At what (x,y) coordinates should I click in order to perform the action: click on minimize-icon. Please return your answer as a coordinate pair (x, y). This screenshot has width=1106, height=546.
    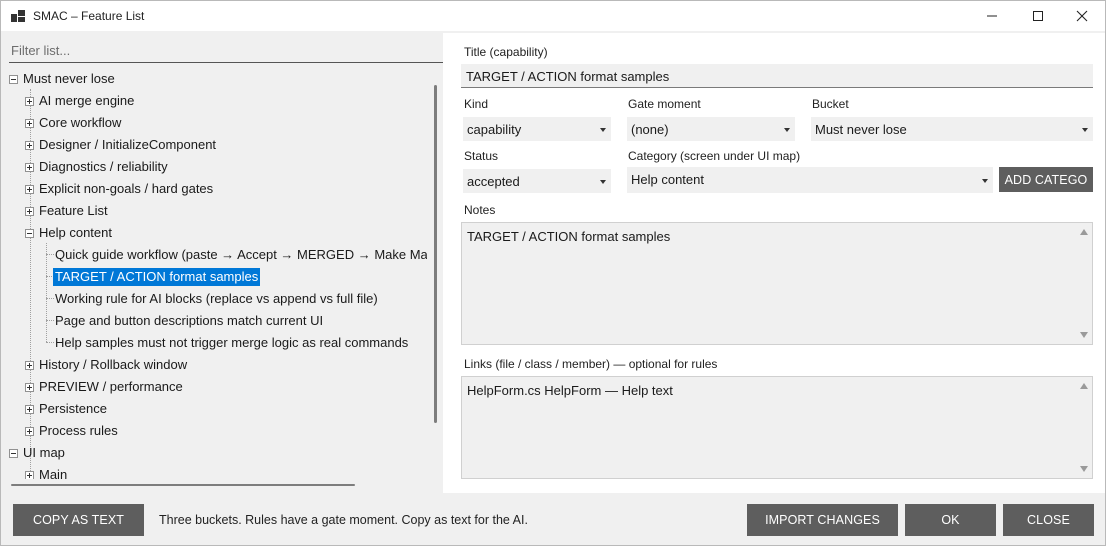
    Looking at the image, I should click on (992, 16).